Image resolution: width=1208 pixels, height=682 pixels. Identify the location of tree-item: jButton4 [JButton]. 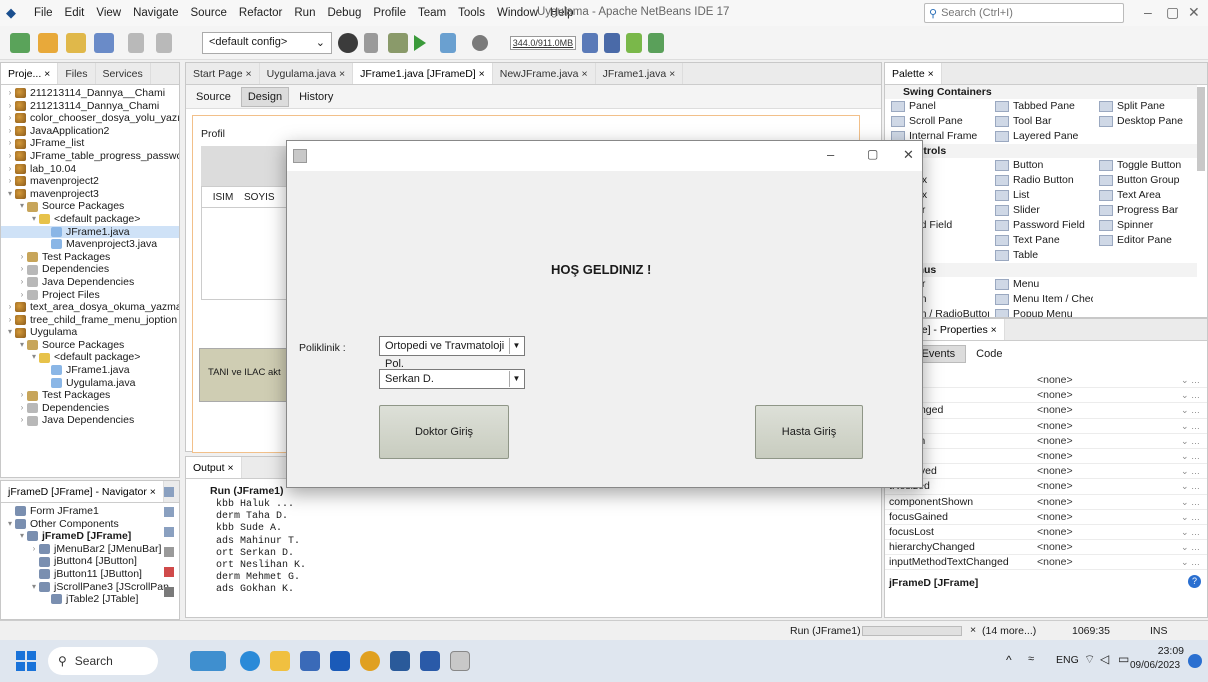
(90, 561).